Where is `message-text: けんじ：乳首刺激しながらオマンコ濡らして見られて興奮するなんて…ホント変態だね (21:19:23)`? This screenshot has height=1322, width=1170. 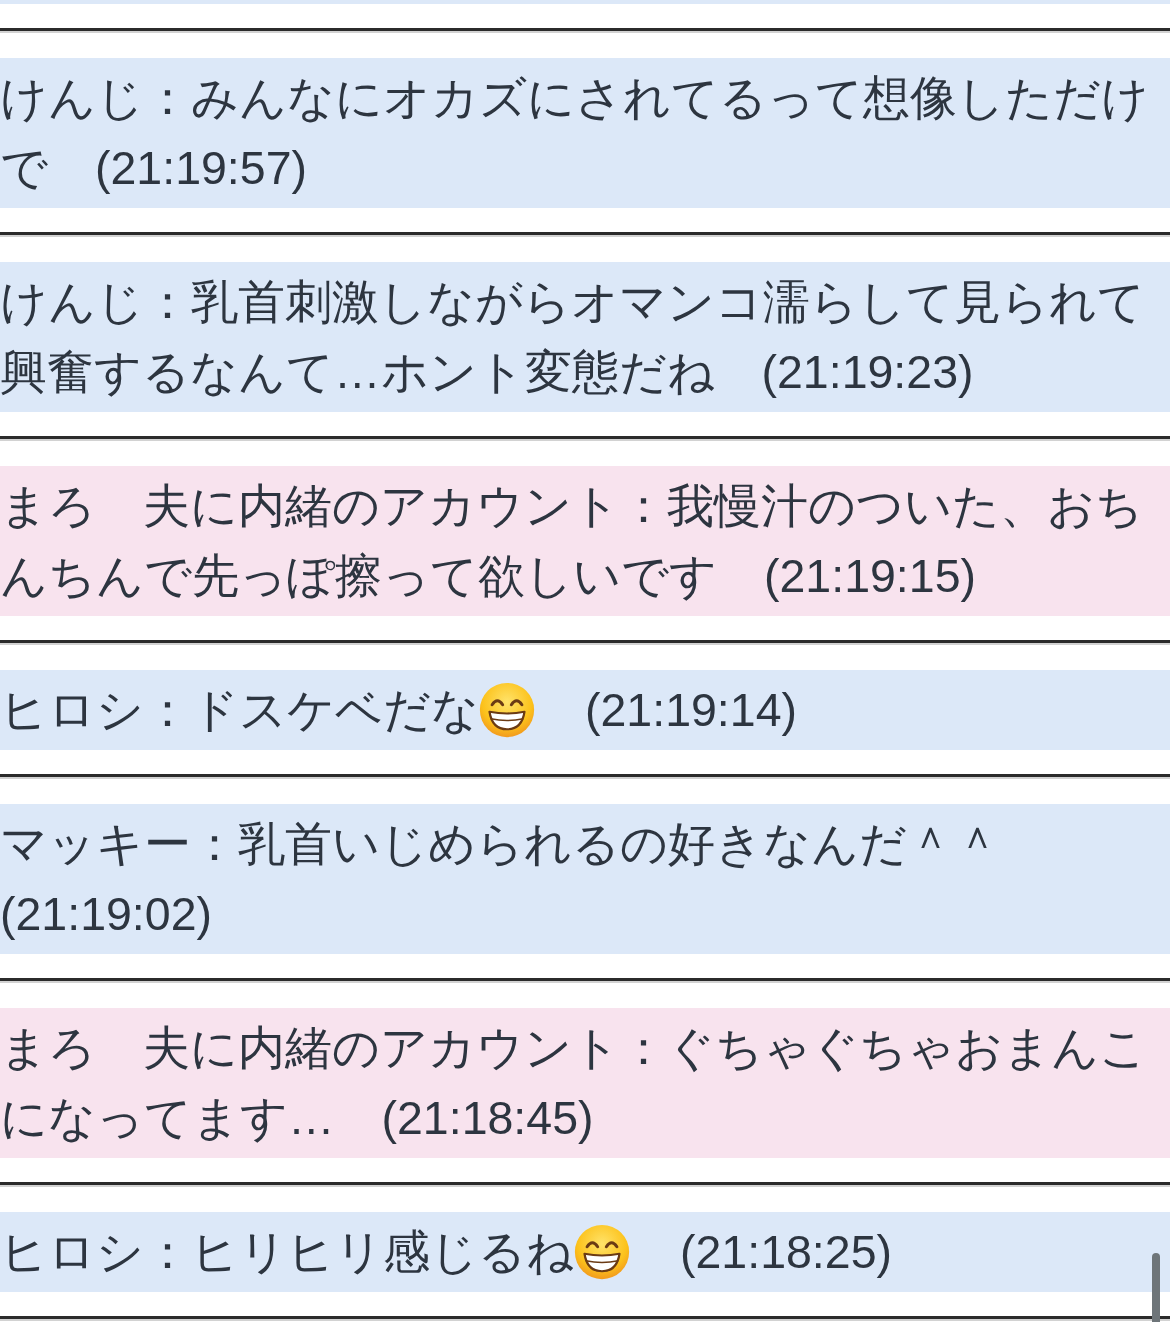 message-text: けんじ：乳首刺激しながらオマンコ濡らして見られて興奮するなんて…ホント変態だね (21:19:23) is located at coordinates (573, 337).